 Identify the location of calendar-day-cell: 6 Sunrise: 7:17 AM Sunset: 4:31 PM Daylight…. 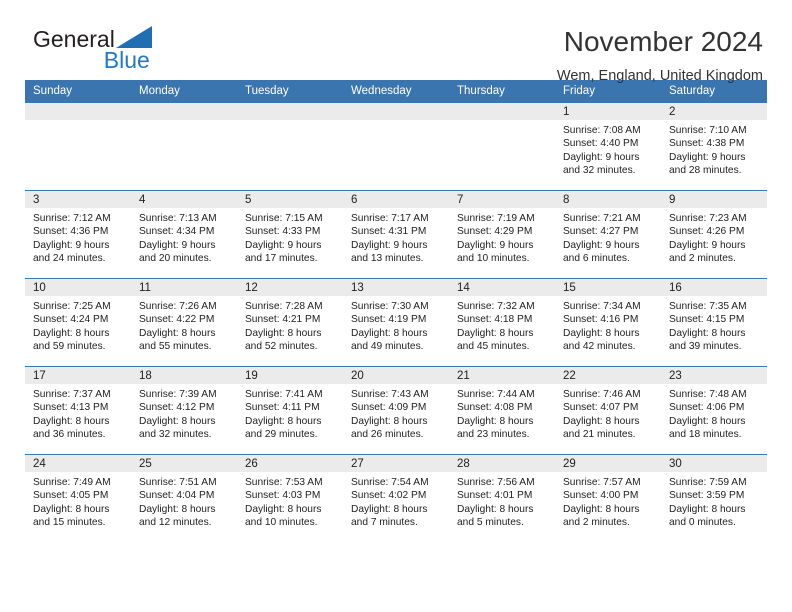
(396, 234).